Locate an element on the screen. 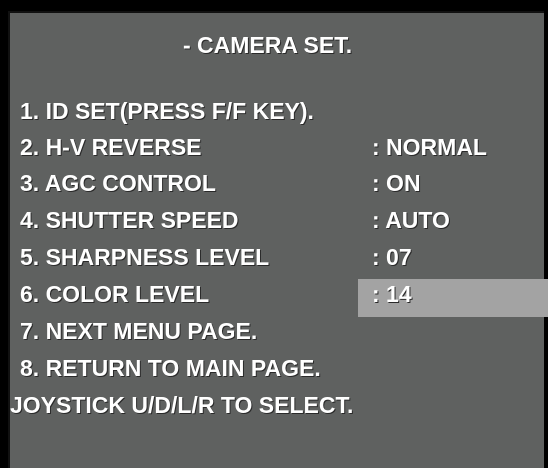 Image resolution: width=548 pixels, height=468 pixels. color-level-value: : 14 is located at coordinates (392, 294).